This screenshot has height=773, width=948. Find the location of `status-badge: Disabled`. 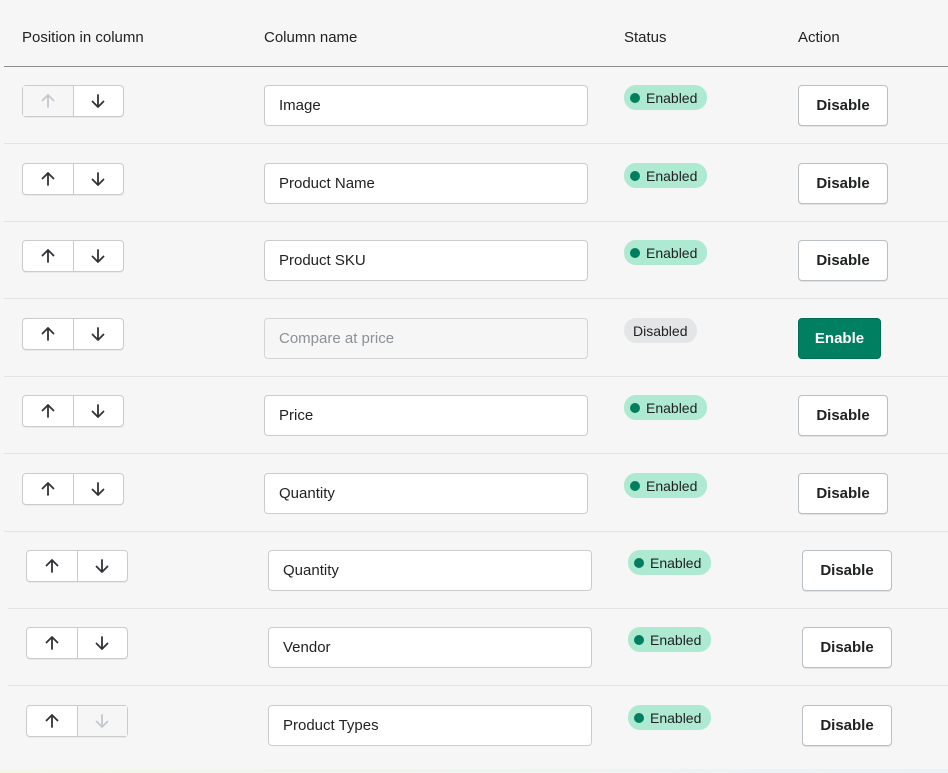

status-badge: Disabled is located at coordinates (661, 330).